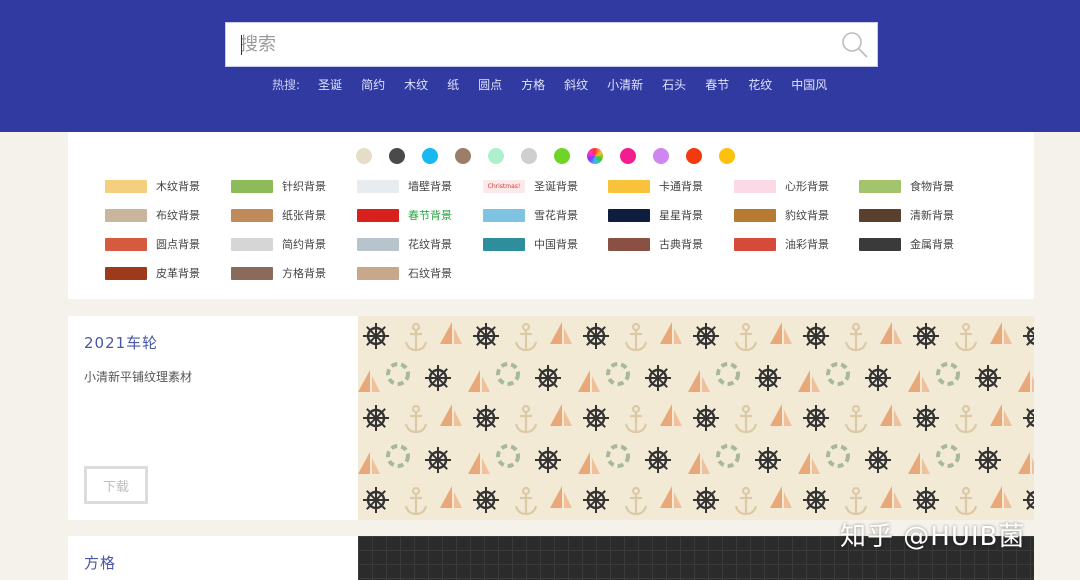 This screenshot has width=1080, height=580. What do you see at coordinates (213, 558) in the screenshot?
I see `texture-card: 方格` at bounding box center [213, 558].